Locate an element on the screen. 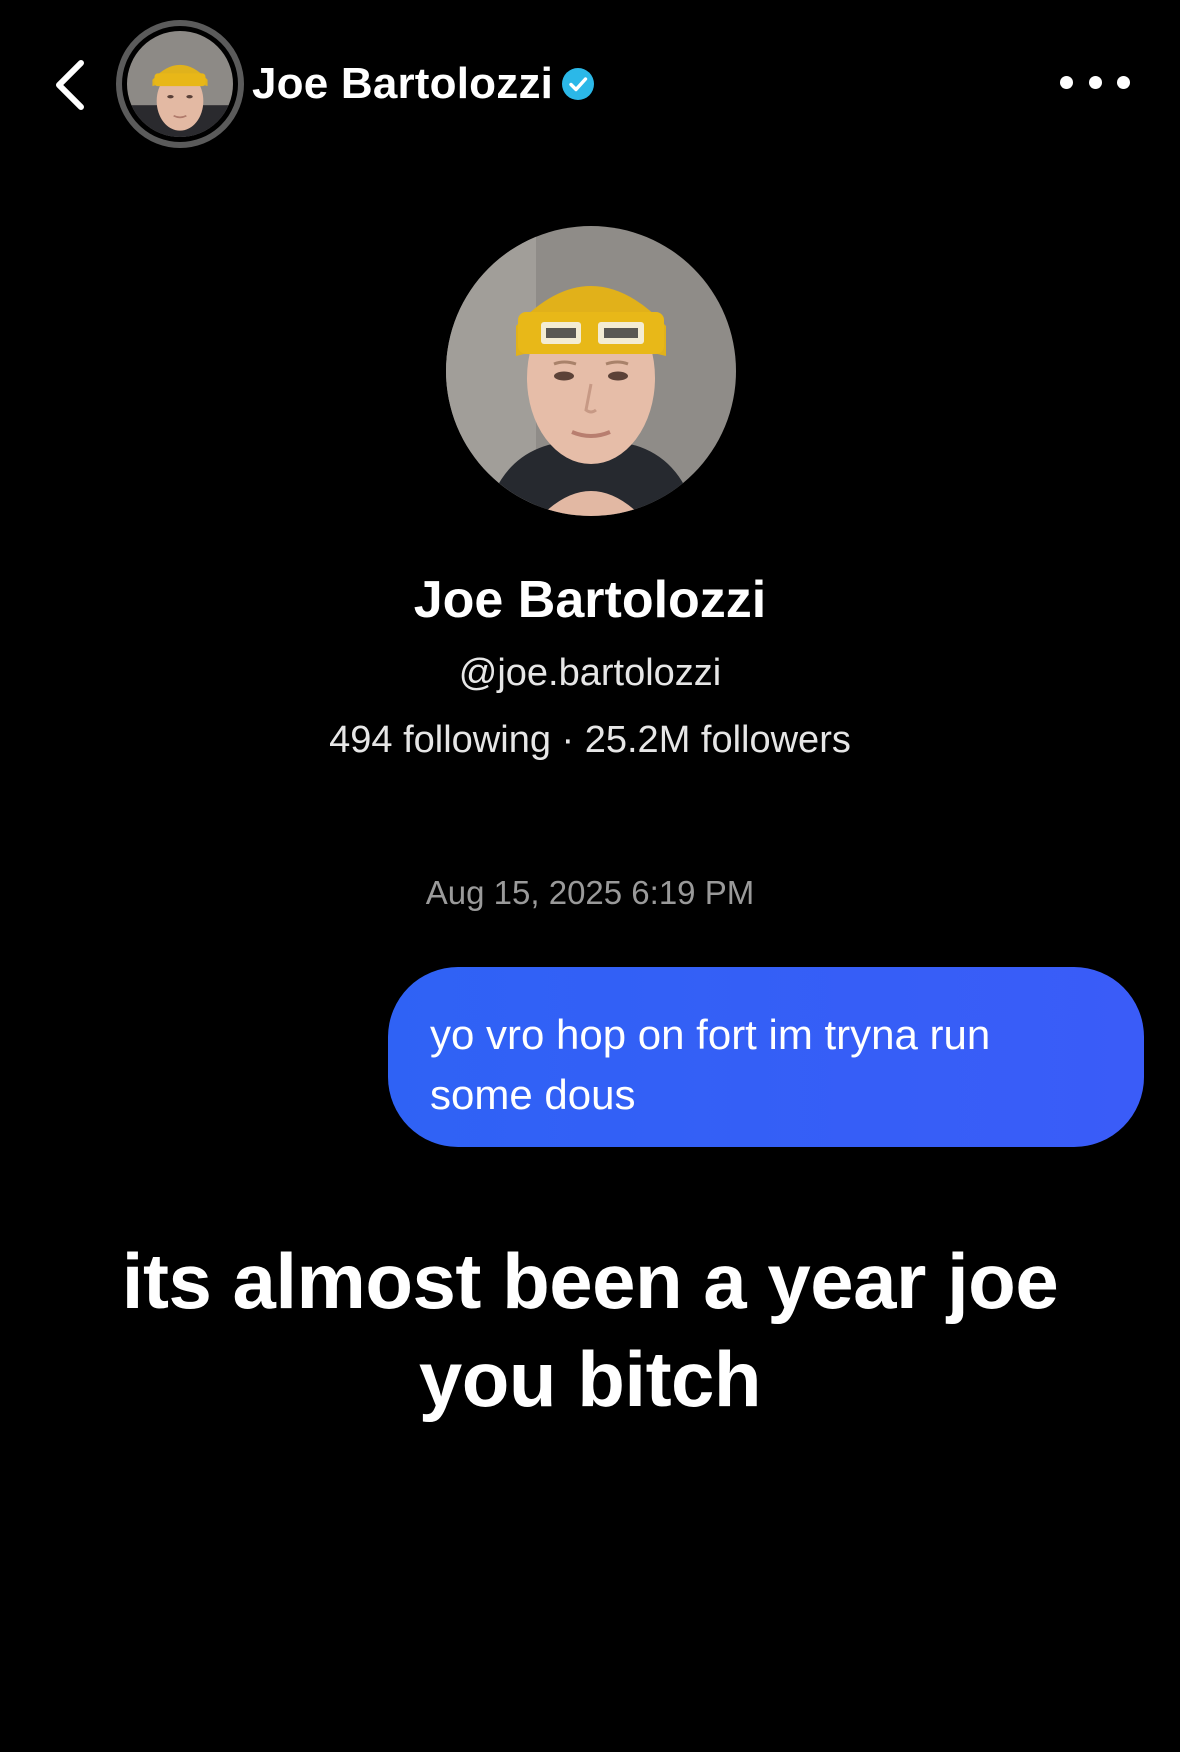 The height and width of the screenshot is (1752, 1180). back-button is located at coordinates (70, 85).